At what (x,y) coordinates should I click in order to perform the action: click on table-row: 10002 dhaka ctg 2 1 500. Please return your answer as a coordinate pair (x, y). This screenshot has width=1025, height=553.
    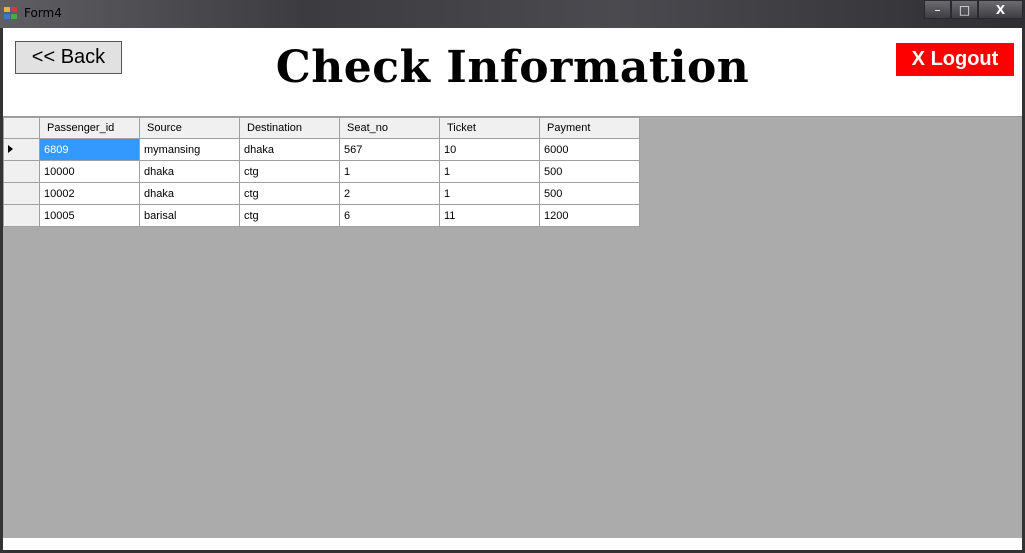
    Looking at the image, I should click on (321, 193).